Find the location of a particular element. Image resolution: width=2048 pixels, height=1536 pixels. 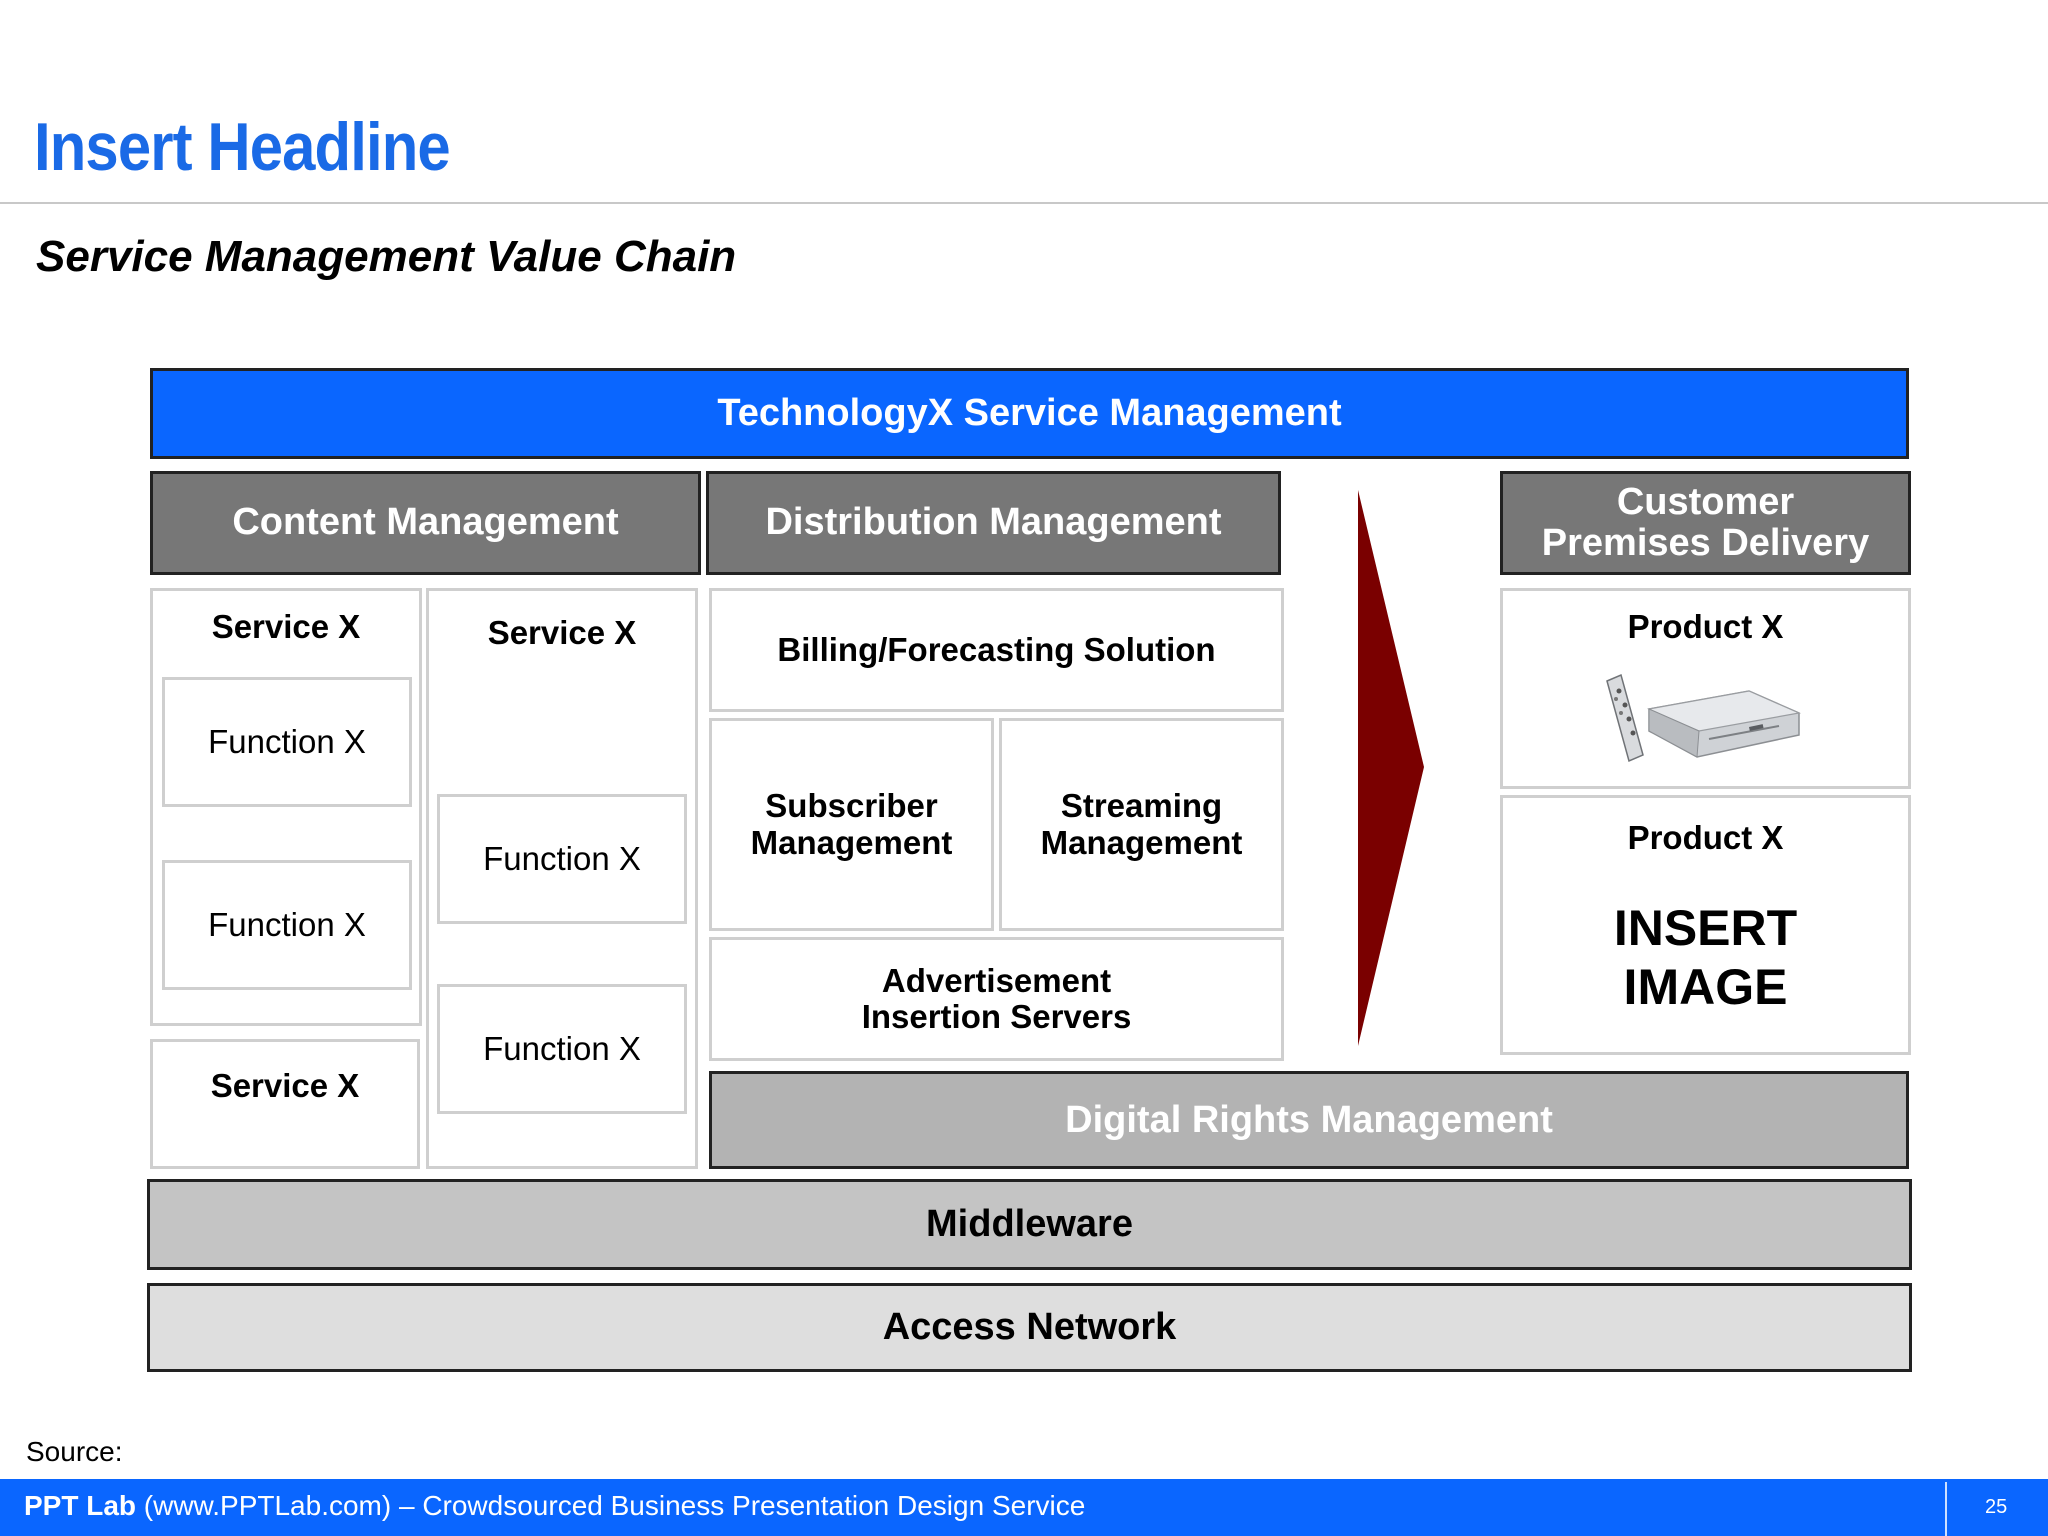

content-col2-function-1-label: Function X is located at coordinates (562, 858).